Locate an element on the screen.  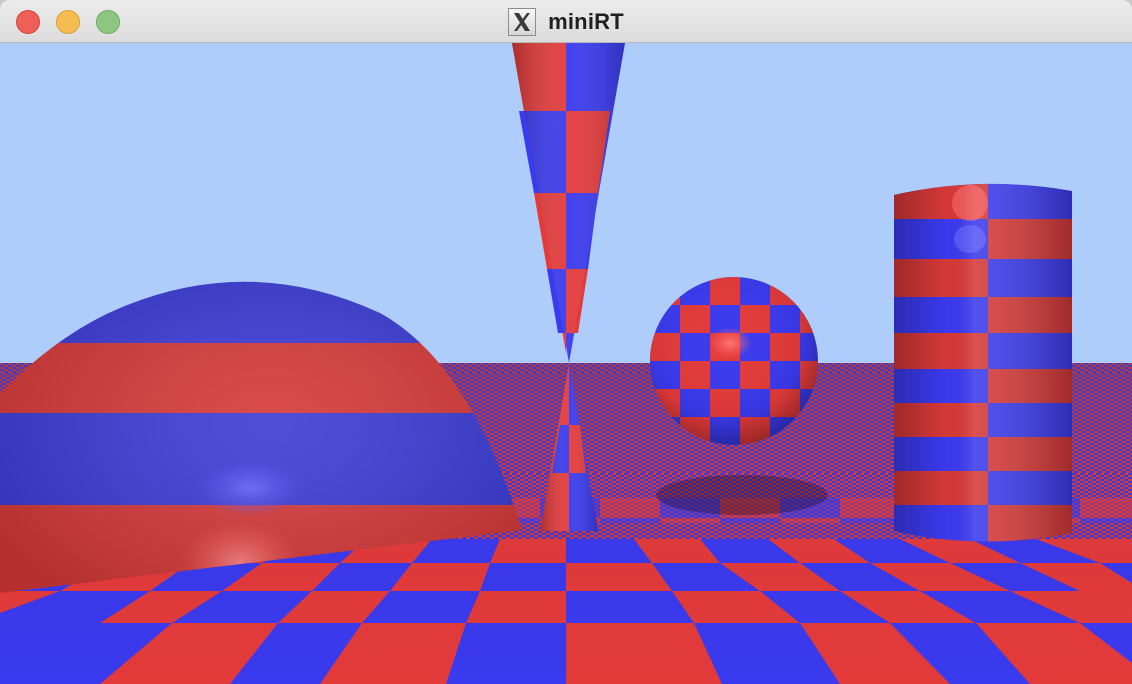
x11-icon is located at coordinates (522, 21).